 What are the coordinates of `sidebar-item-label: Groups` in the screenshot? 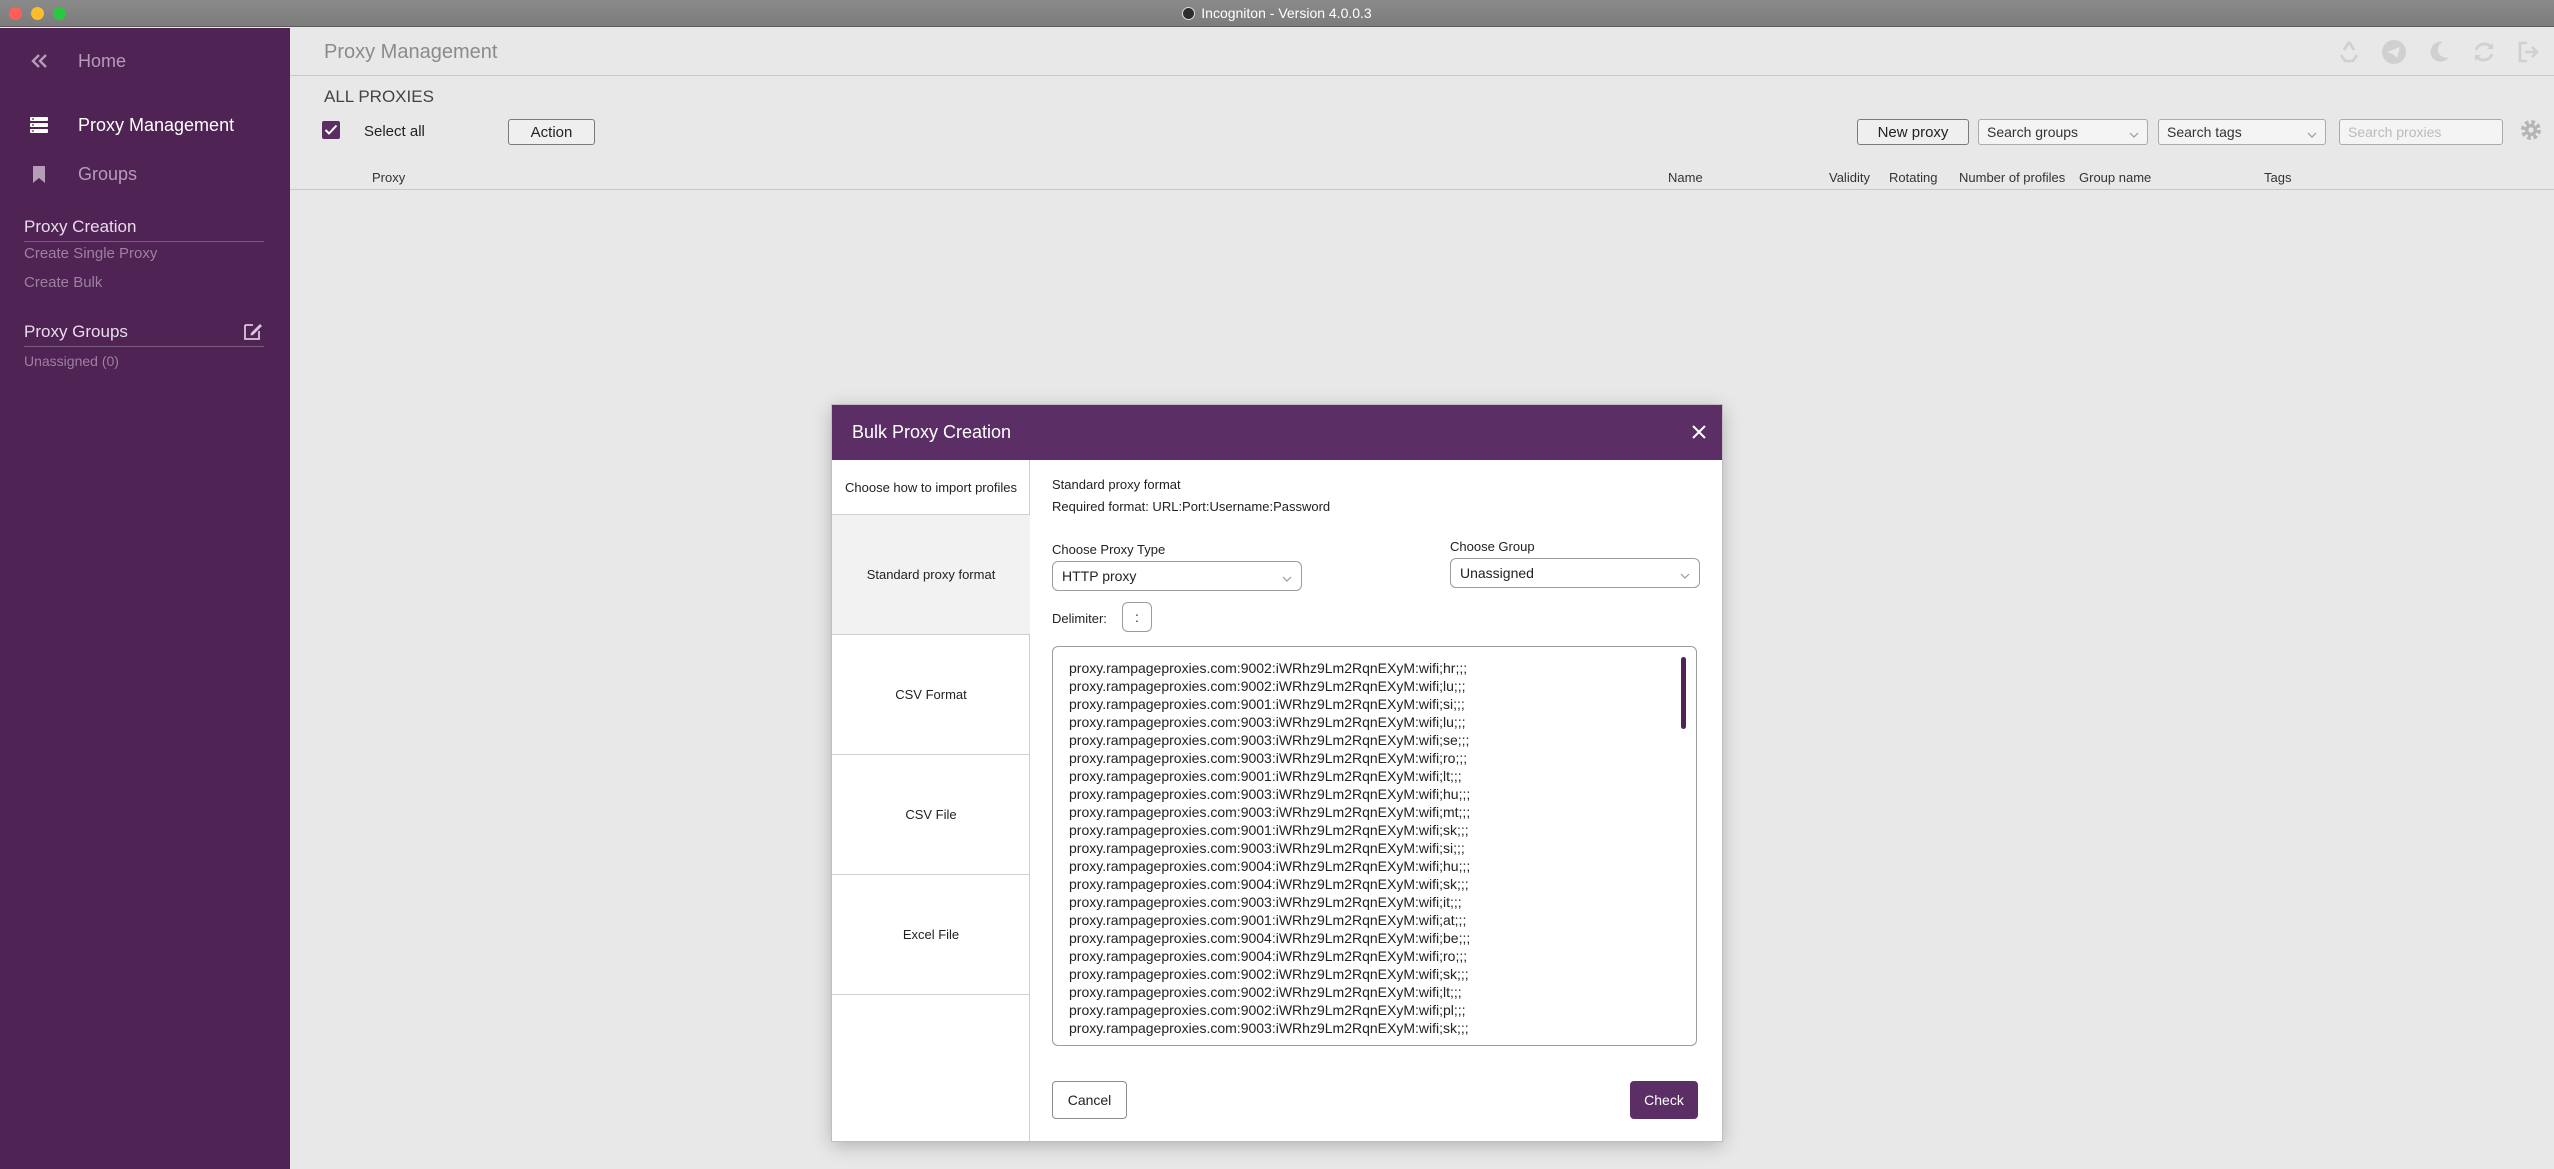 It's located at (108, 173).